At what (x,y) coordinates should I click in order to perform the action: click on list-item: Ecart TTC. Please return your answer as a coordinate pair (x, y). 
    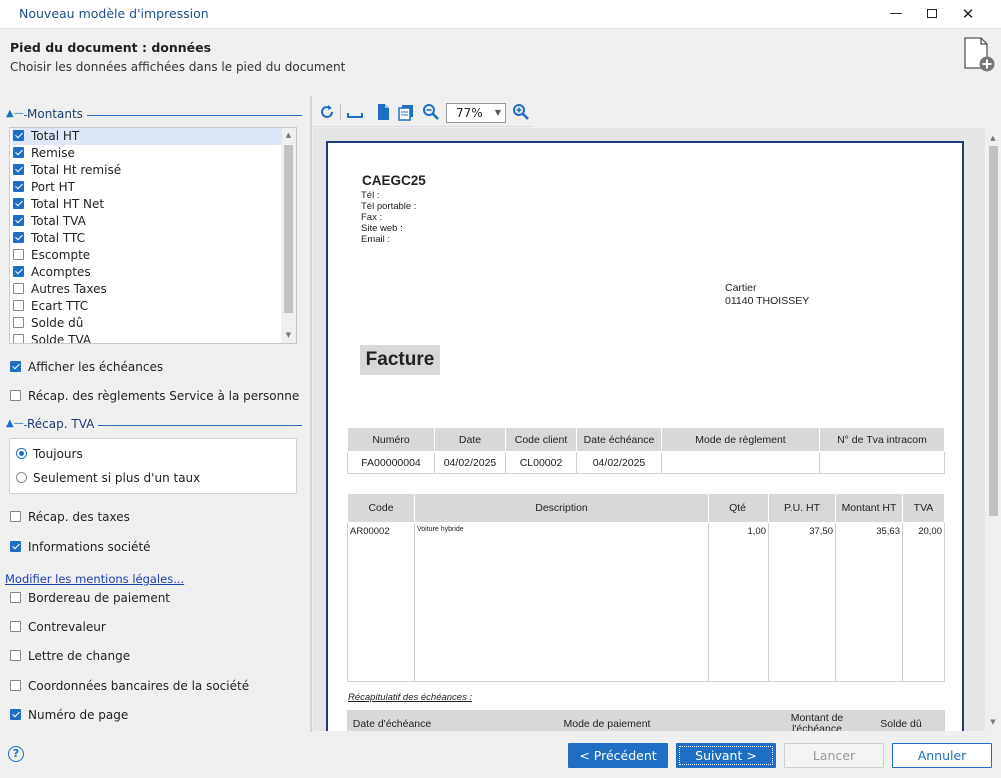
    Looking at the image, I should click on (147, 306).